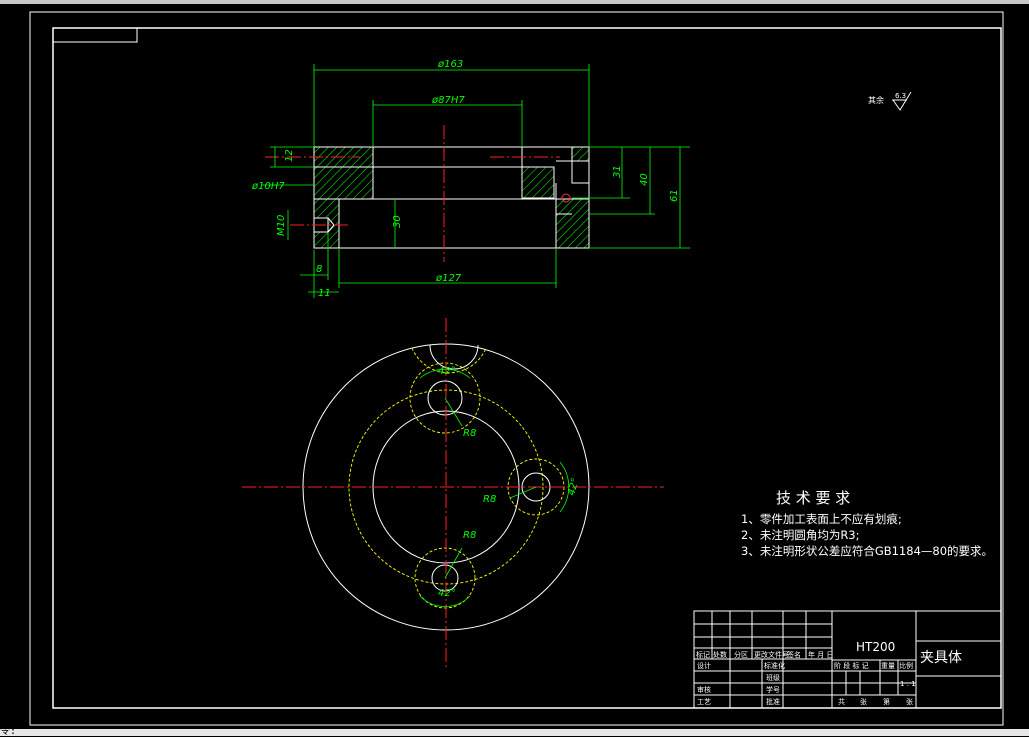 This screenshot has width=1029, height=737. What do you see at coordinates (900, 96) in the screenshot?
I see `surface-finish-value: 6.3` at bounding box center [900, 96].